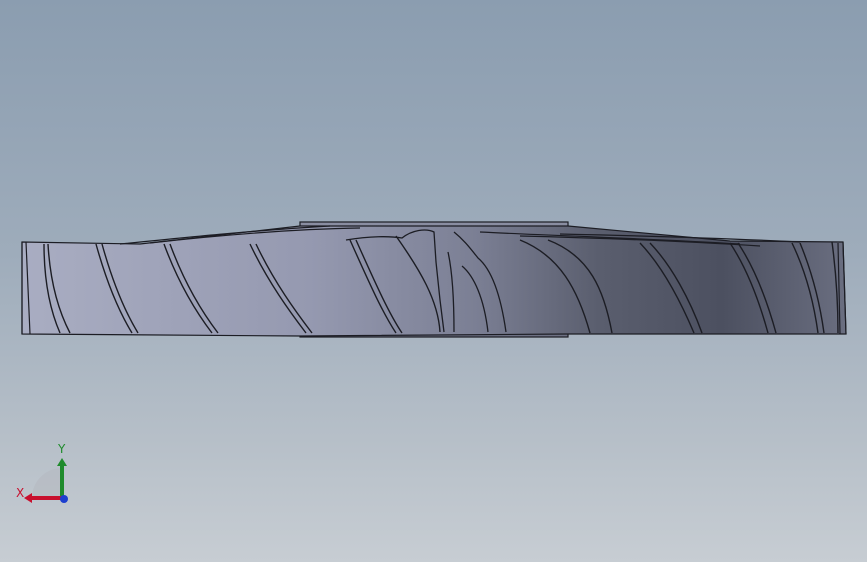  Describe the element at coordinates (44, 474) in the screenshot. I see `coordinate-triad: X Y` at that location.